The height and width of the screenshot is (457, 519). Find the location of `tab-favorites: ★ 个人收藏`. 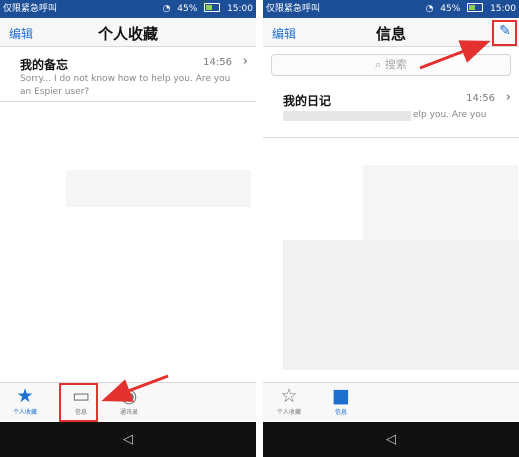

tab-favorites: ★ 个人收藏 is located at coordinates (25, 403).